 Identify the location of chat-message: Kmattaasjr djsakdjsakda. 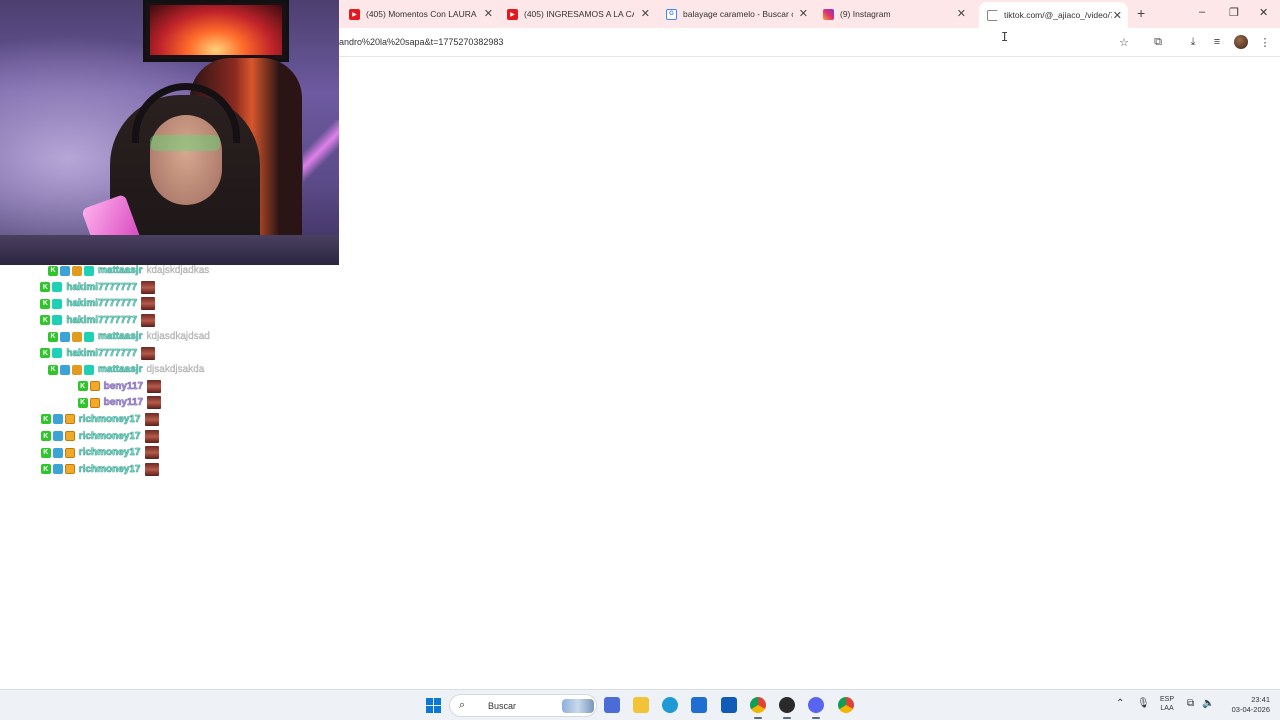
(126, 369).